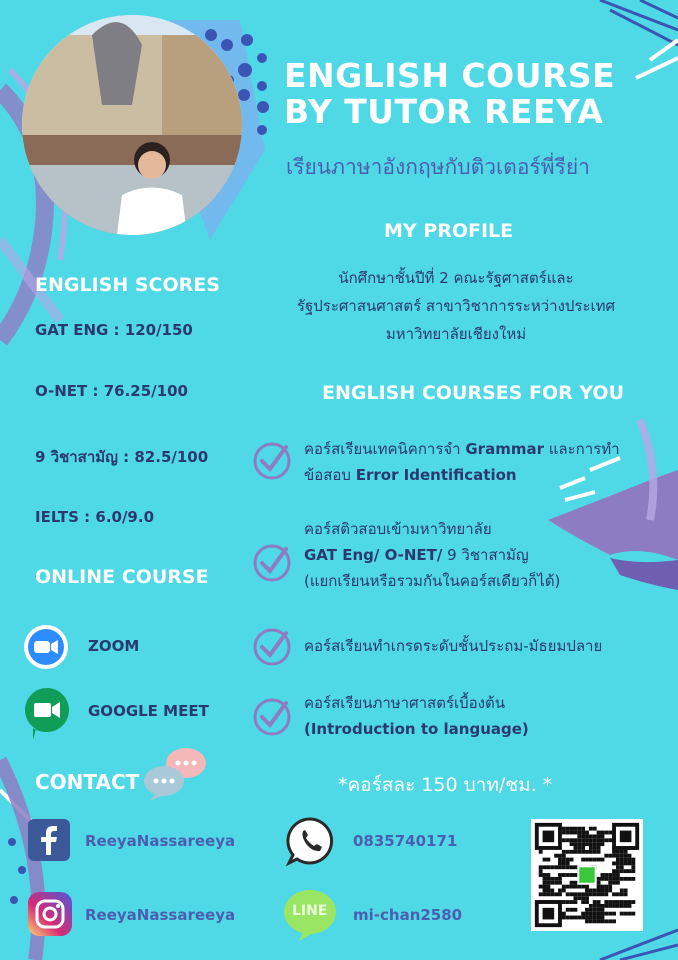  Describe the element at coordinates (453, 646) in the screenshot. I see `course-item-3: คอร์สเรียนทำเกรดระดับชั้นประถม-มัธยมปลาย` at that location.